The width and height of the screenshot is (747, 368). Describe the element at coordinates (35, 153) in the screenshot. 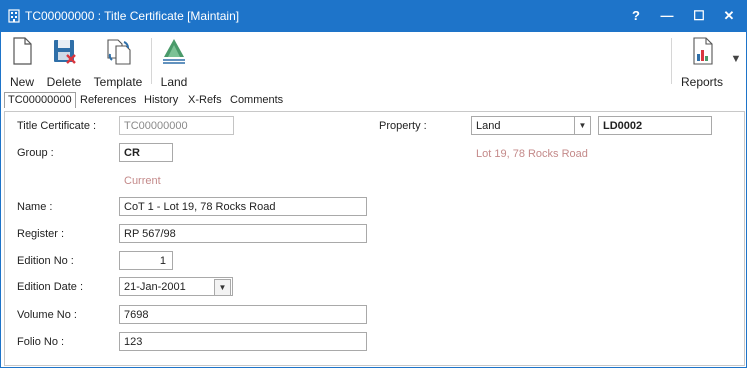

I see `group-label: Group :` at that location.